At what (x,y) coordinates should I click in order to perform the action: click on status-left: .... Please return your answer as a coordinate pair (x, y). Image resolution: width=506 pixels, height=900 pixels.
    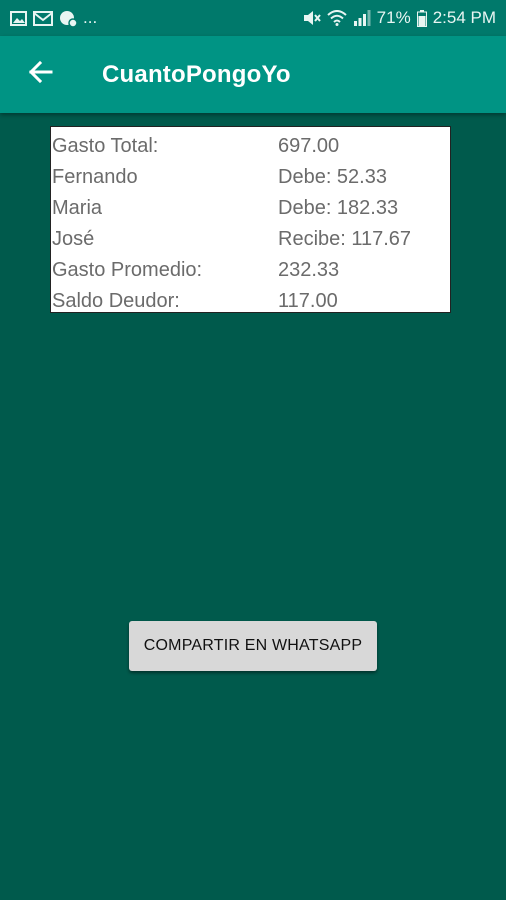
    Looking at the image, I should click on (53, 18).